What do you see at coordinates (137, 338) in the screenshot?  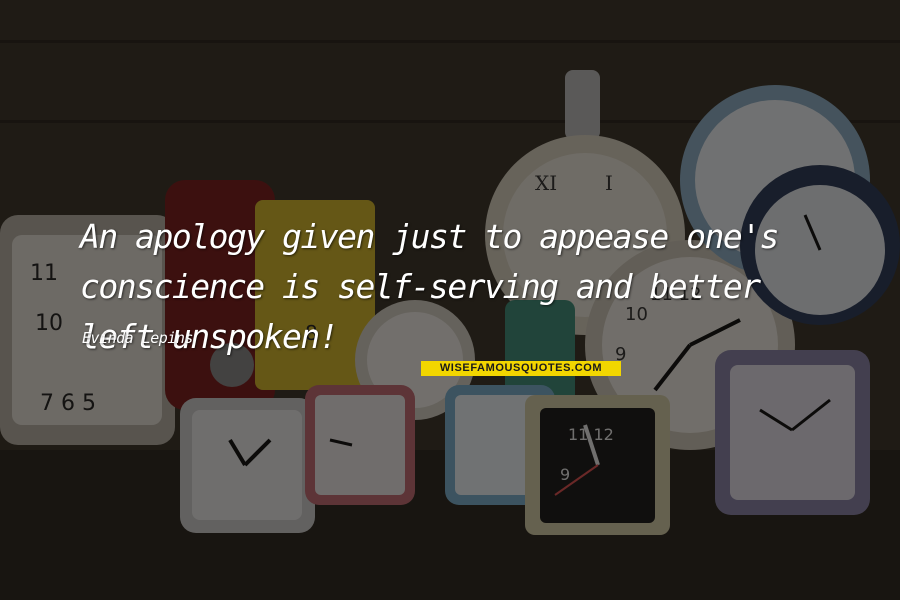 I see `quote-author: Evinda Lepins` at bounding box center [137, 338].